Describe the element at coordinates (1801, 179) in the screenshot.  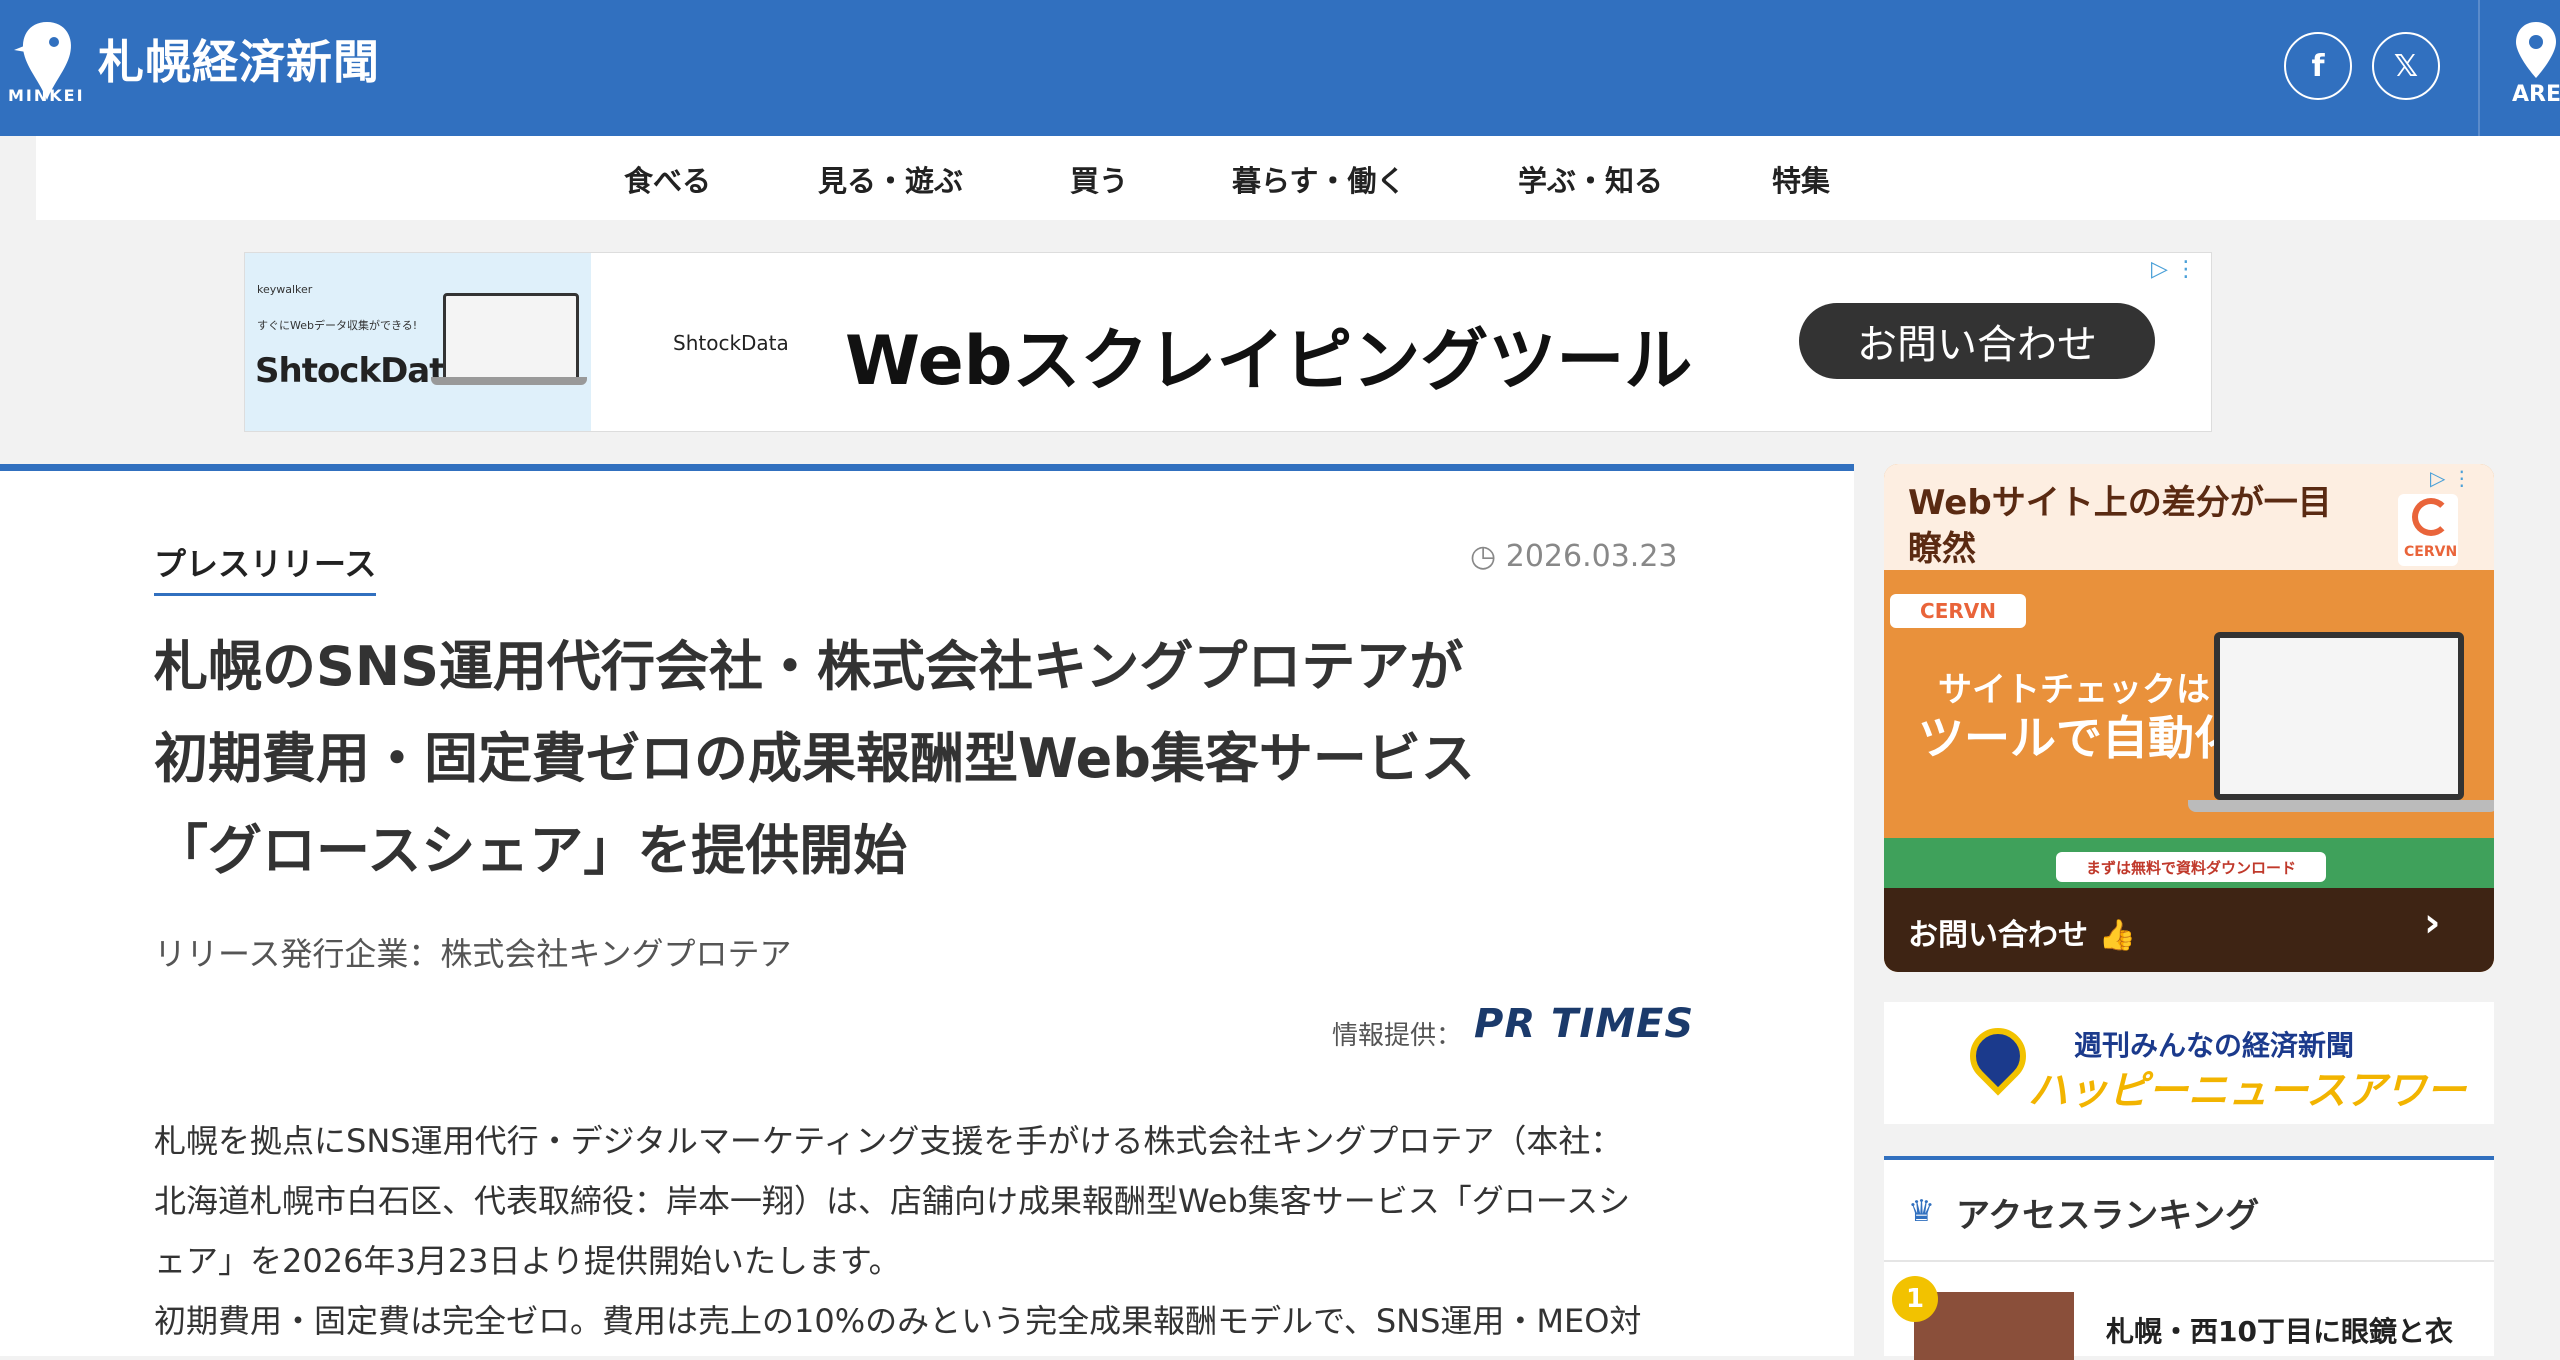
I see `nav-item-feature: 特集` at that location.